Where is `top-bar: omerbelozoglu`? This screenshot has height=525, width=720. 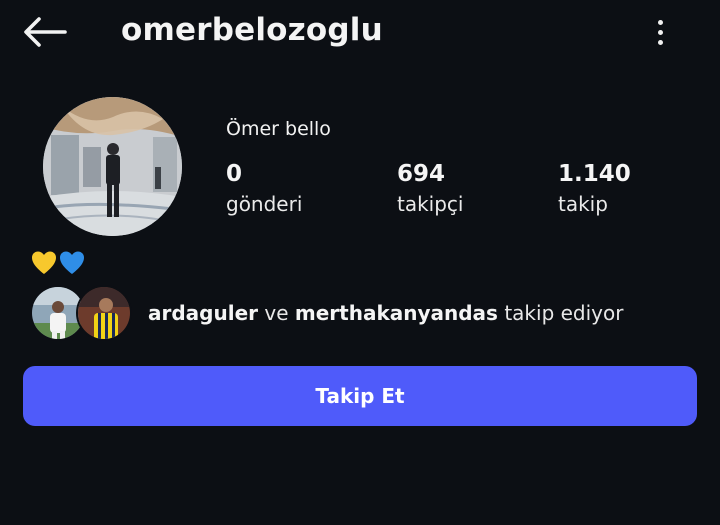
top-bar: omerbelozoglu is located at coordinates (360, 32).